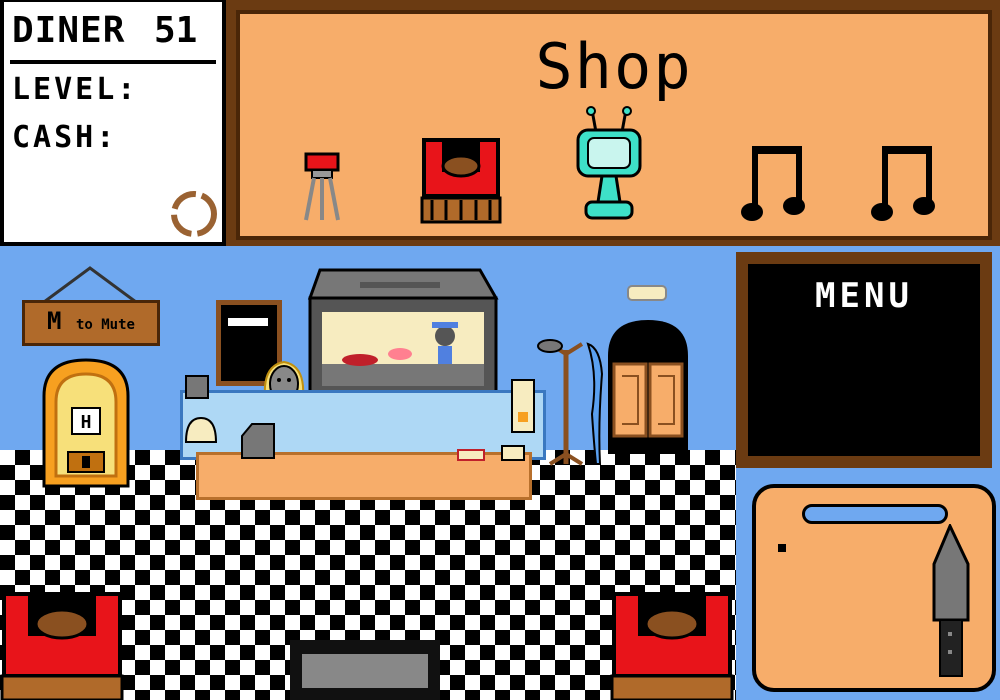 This screenshot has height=700, width=1000. Describe the element at coordinates (614, 66) in the screenshot. I see `shop-title: Shop` at that location.